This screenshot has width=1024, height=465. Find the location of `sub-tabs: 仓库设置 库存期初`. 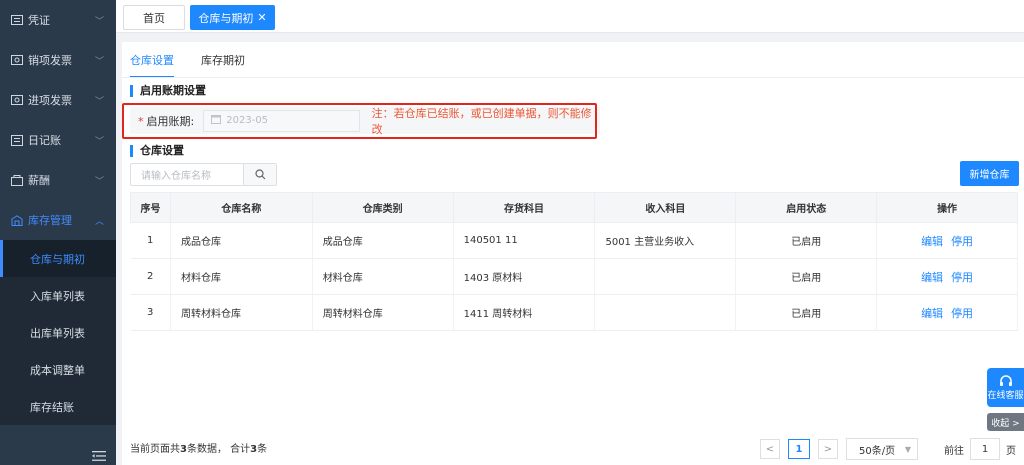

sub-tabs: 仓库设置 库存期初 is located at coordinates (201, 65).